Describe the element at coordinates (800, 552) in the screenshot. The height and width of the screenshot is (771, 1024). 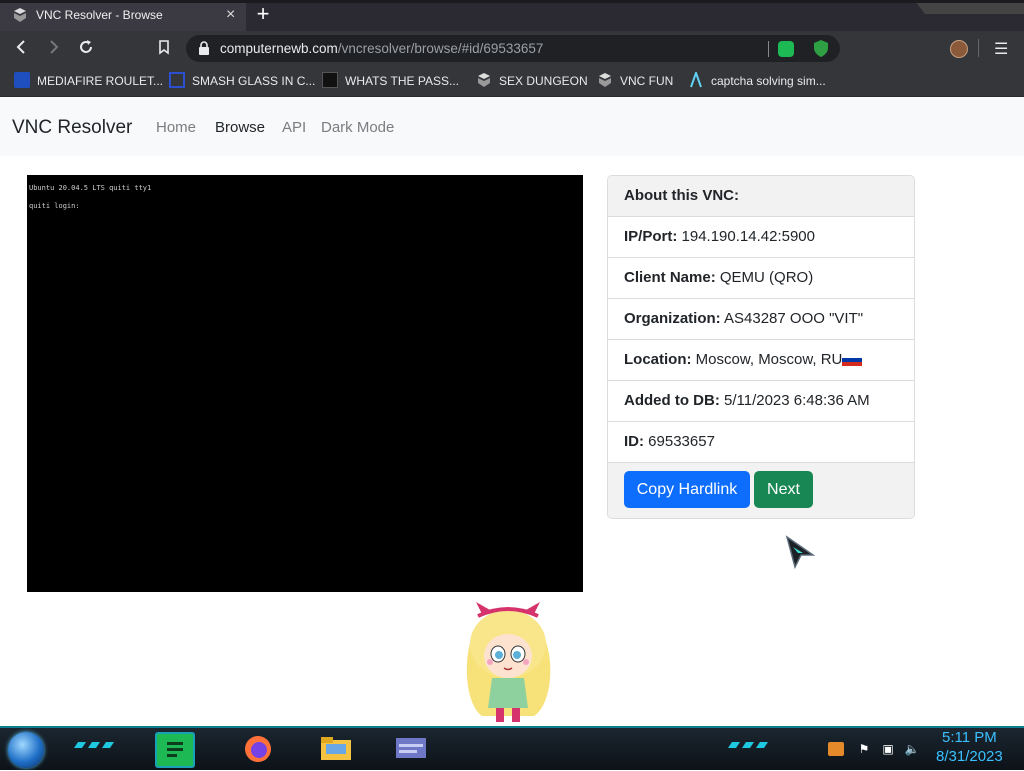
I see `mouse-cursor-icon` at that location.